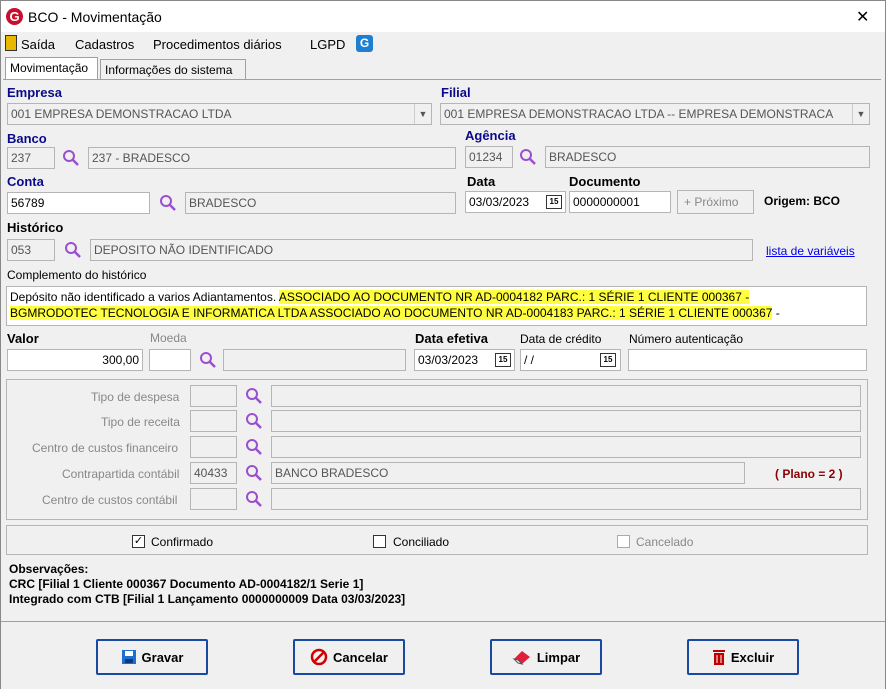 The image size is (886, 689). What do you see at coordinates (752, 657) in the screenshot?
I see `excluir-label: Excluir` at bounding box center [752, 657].